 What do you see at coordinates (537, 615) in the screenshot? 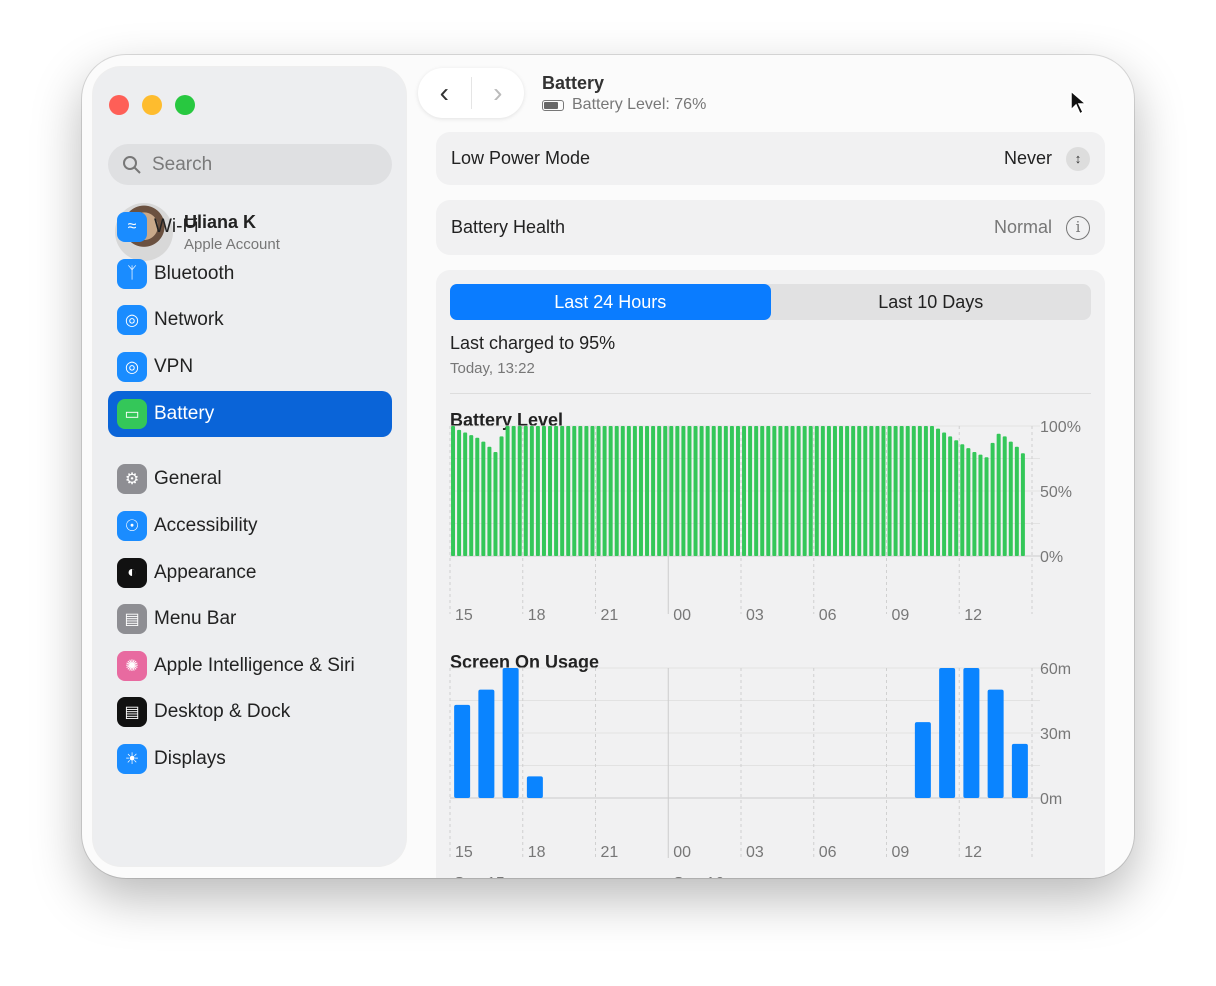
I see `x-tick-label: 18` at bounding box center [537, 615].